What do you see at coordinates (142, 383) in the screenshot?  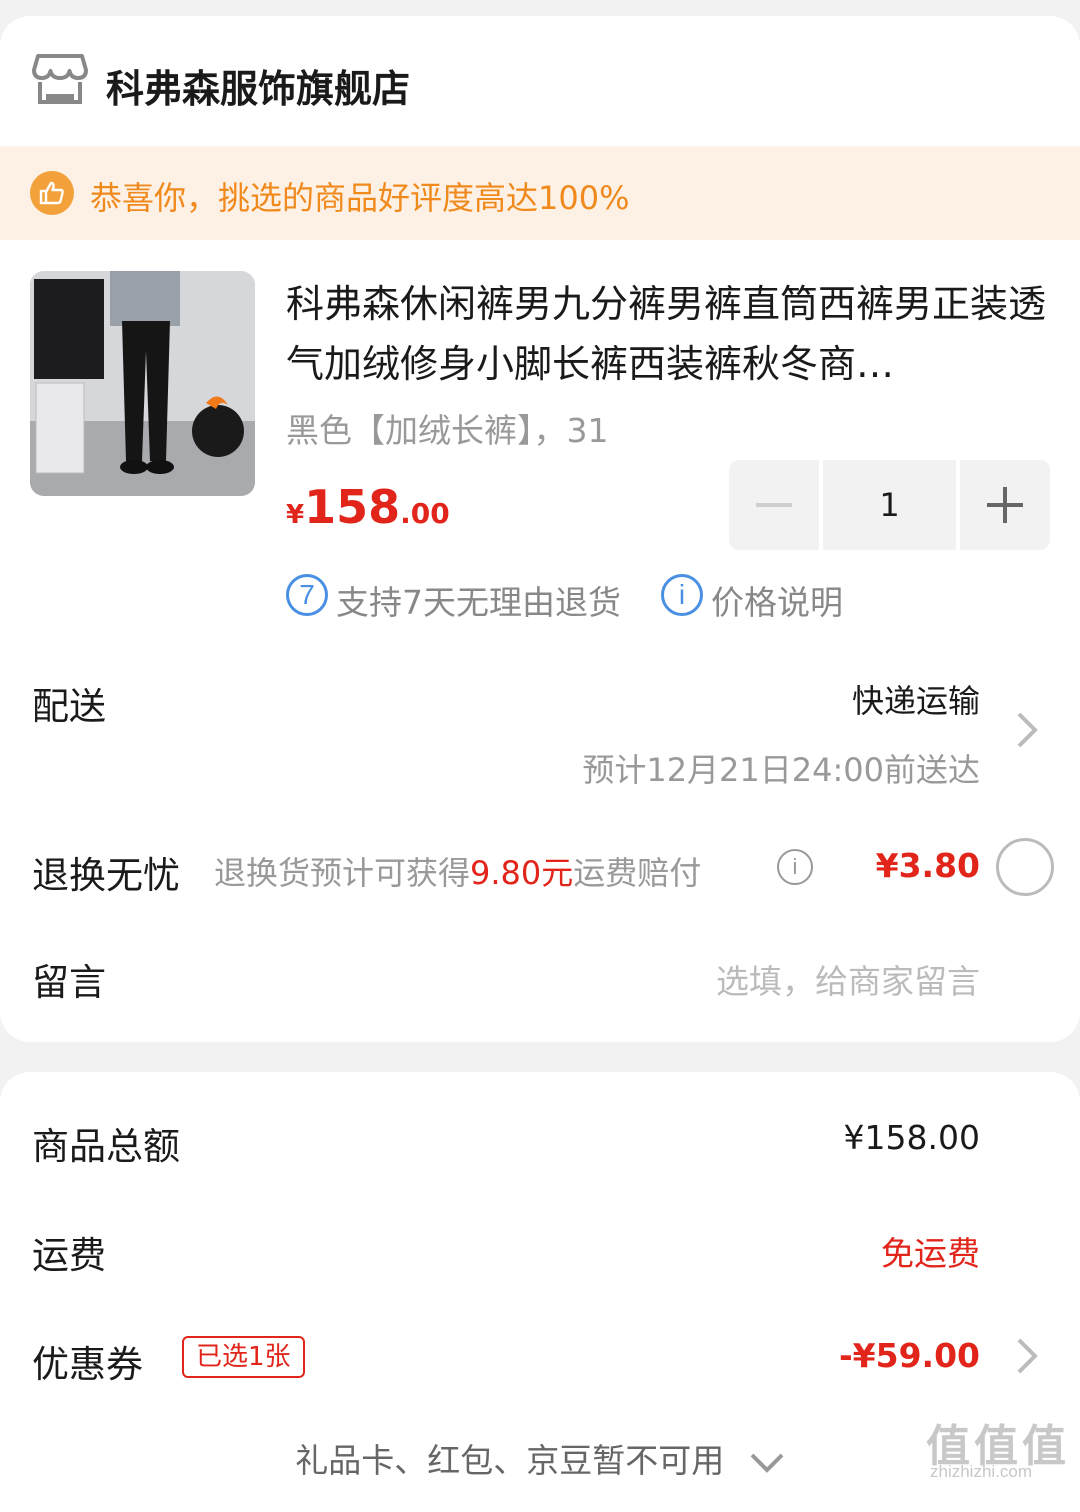 I see `product-image` at bounding box center [142, 383].